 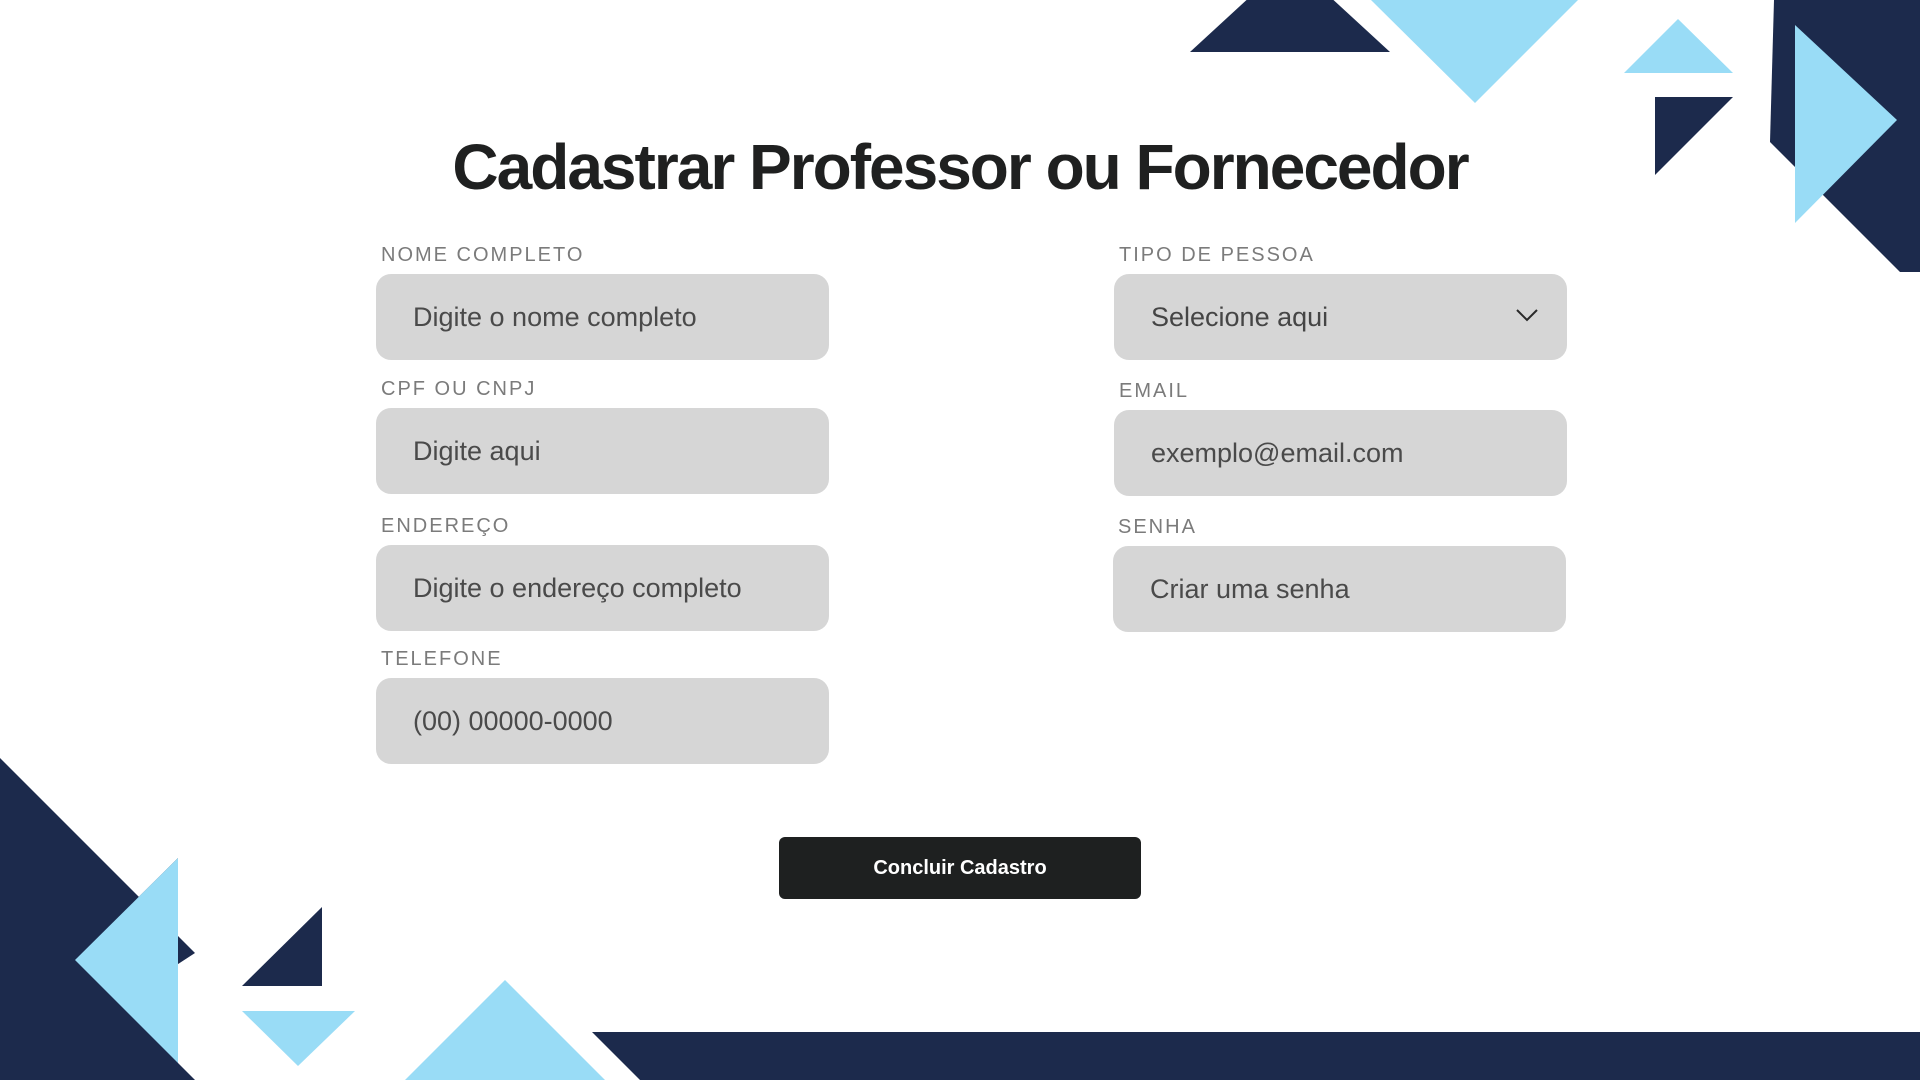 I want to click on tipo-pessoa-select: Selecione aqui, so click(x=1340, y=317).